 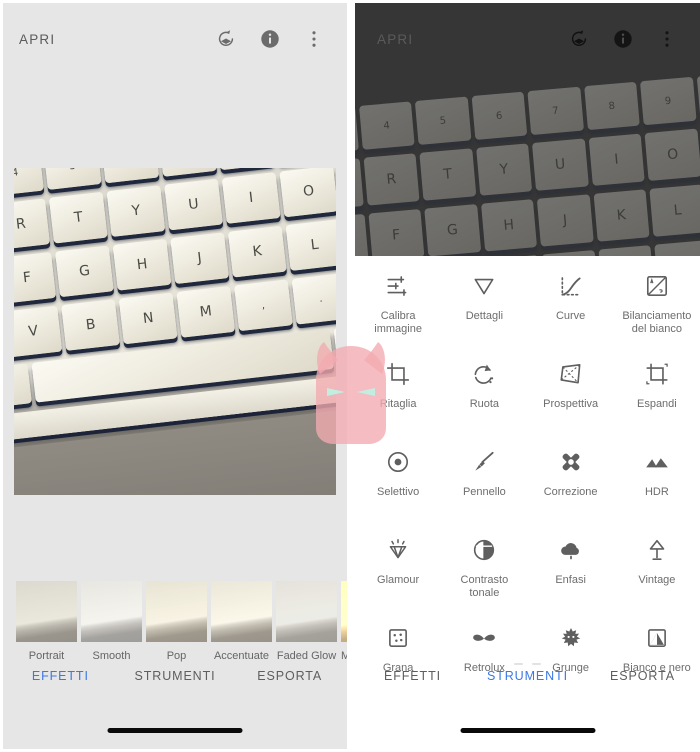 What do you see at coordinates (484, 374) in the screenshot?
I see `rotate-icon` at bounding box center [484, 374].